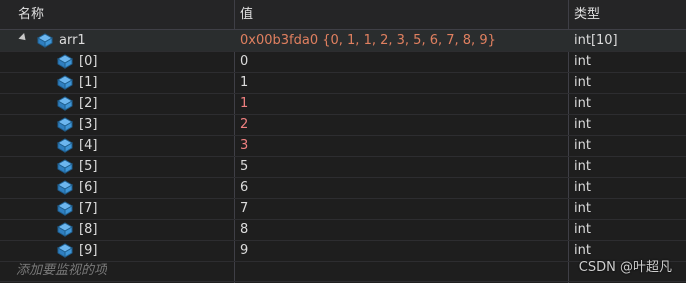 The image size is (686, 283). What do you see at coordinates (244, 61) in the screenshot?
I see `watch-item-value: 0` at bounding box center [244, 61].